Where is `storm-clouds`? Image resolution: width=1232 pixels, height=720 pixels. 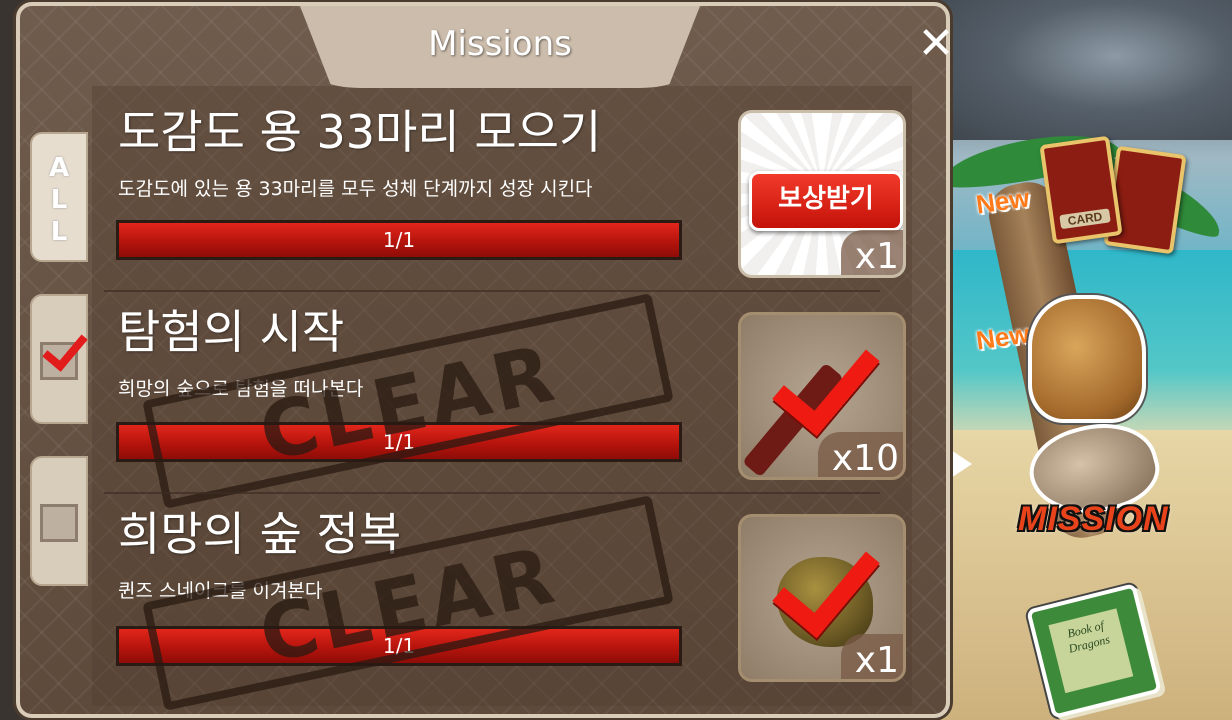
storm-clouds is located at coordinates (1086, 70).